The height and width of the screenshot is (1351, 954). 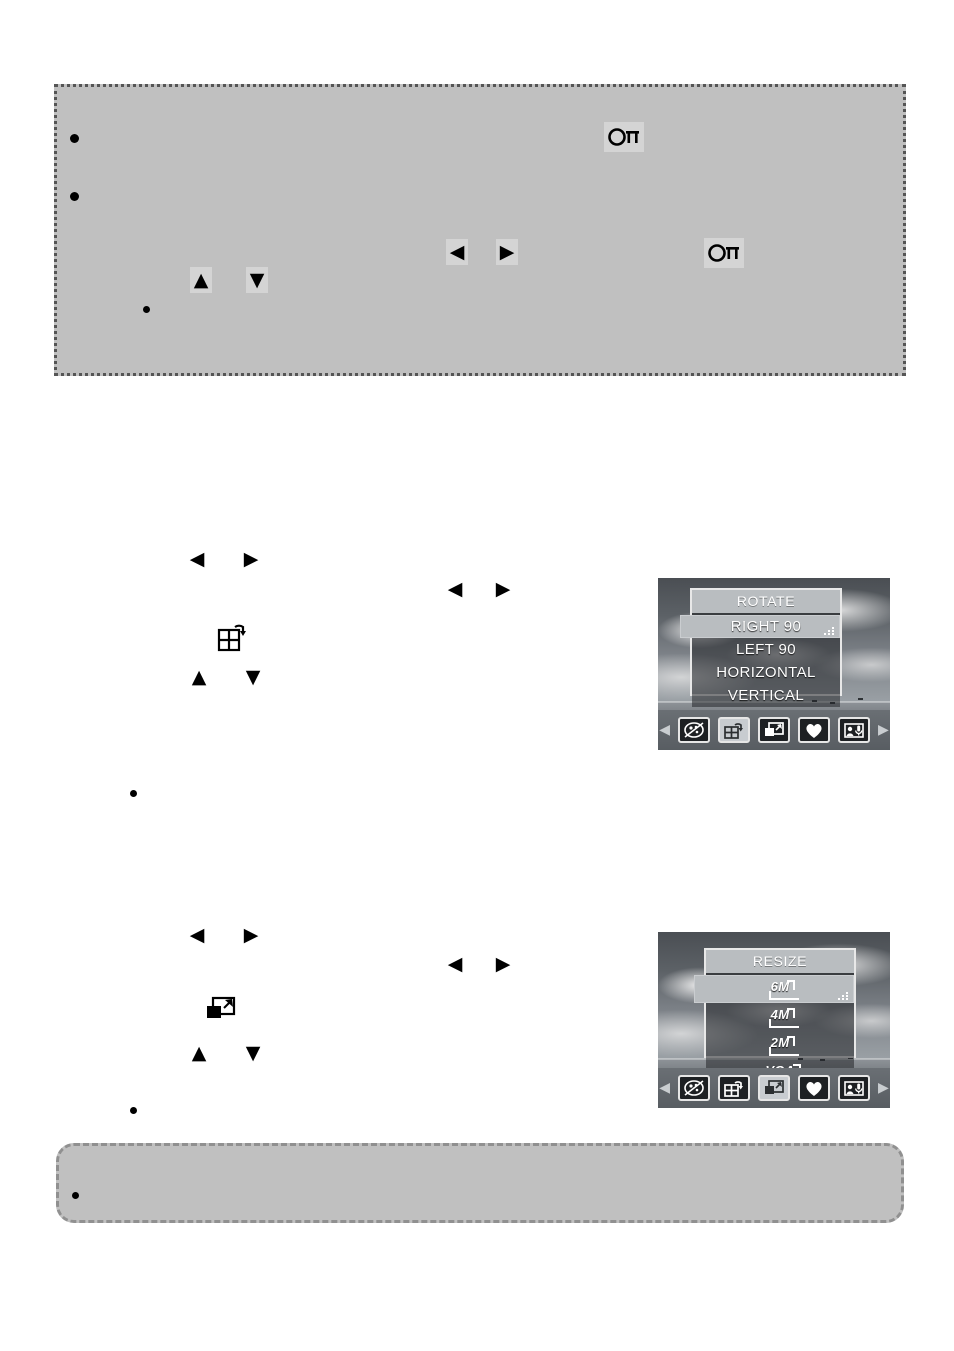 I want to click on rotate-left-arrow-glyph: ◀, so click(x=197, y=559).